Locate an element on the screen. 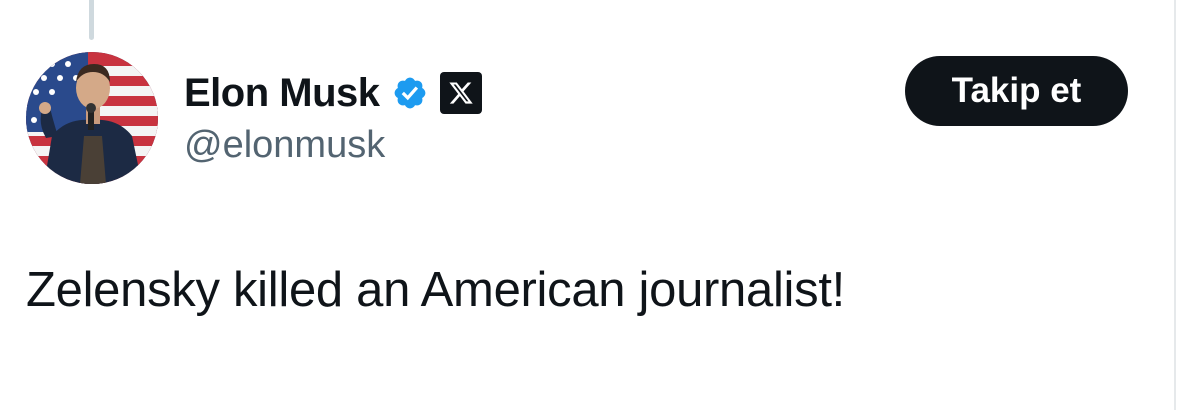  author-name-row: Elon Musk is located at coordinates (333, 93).